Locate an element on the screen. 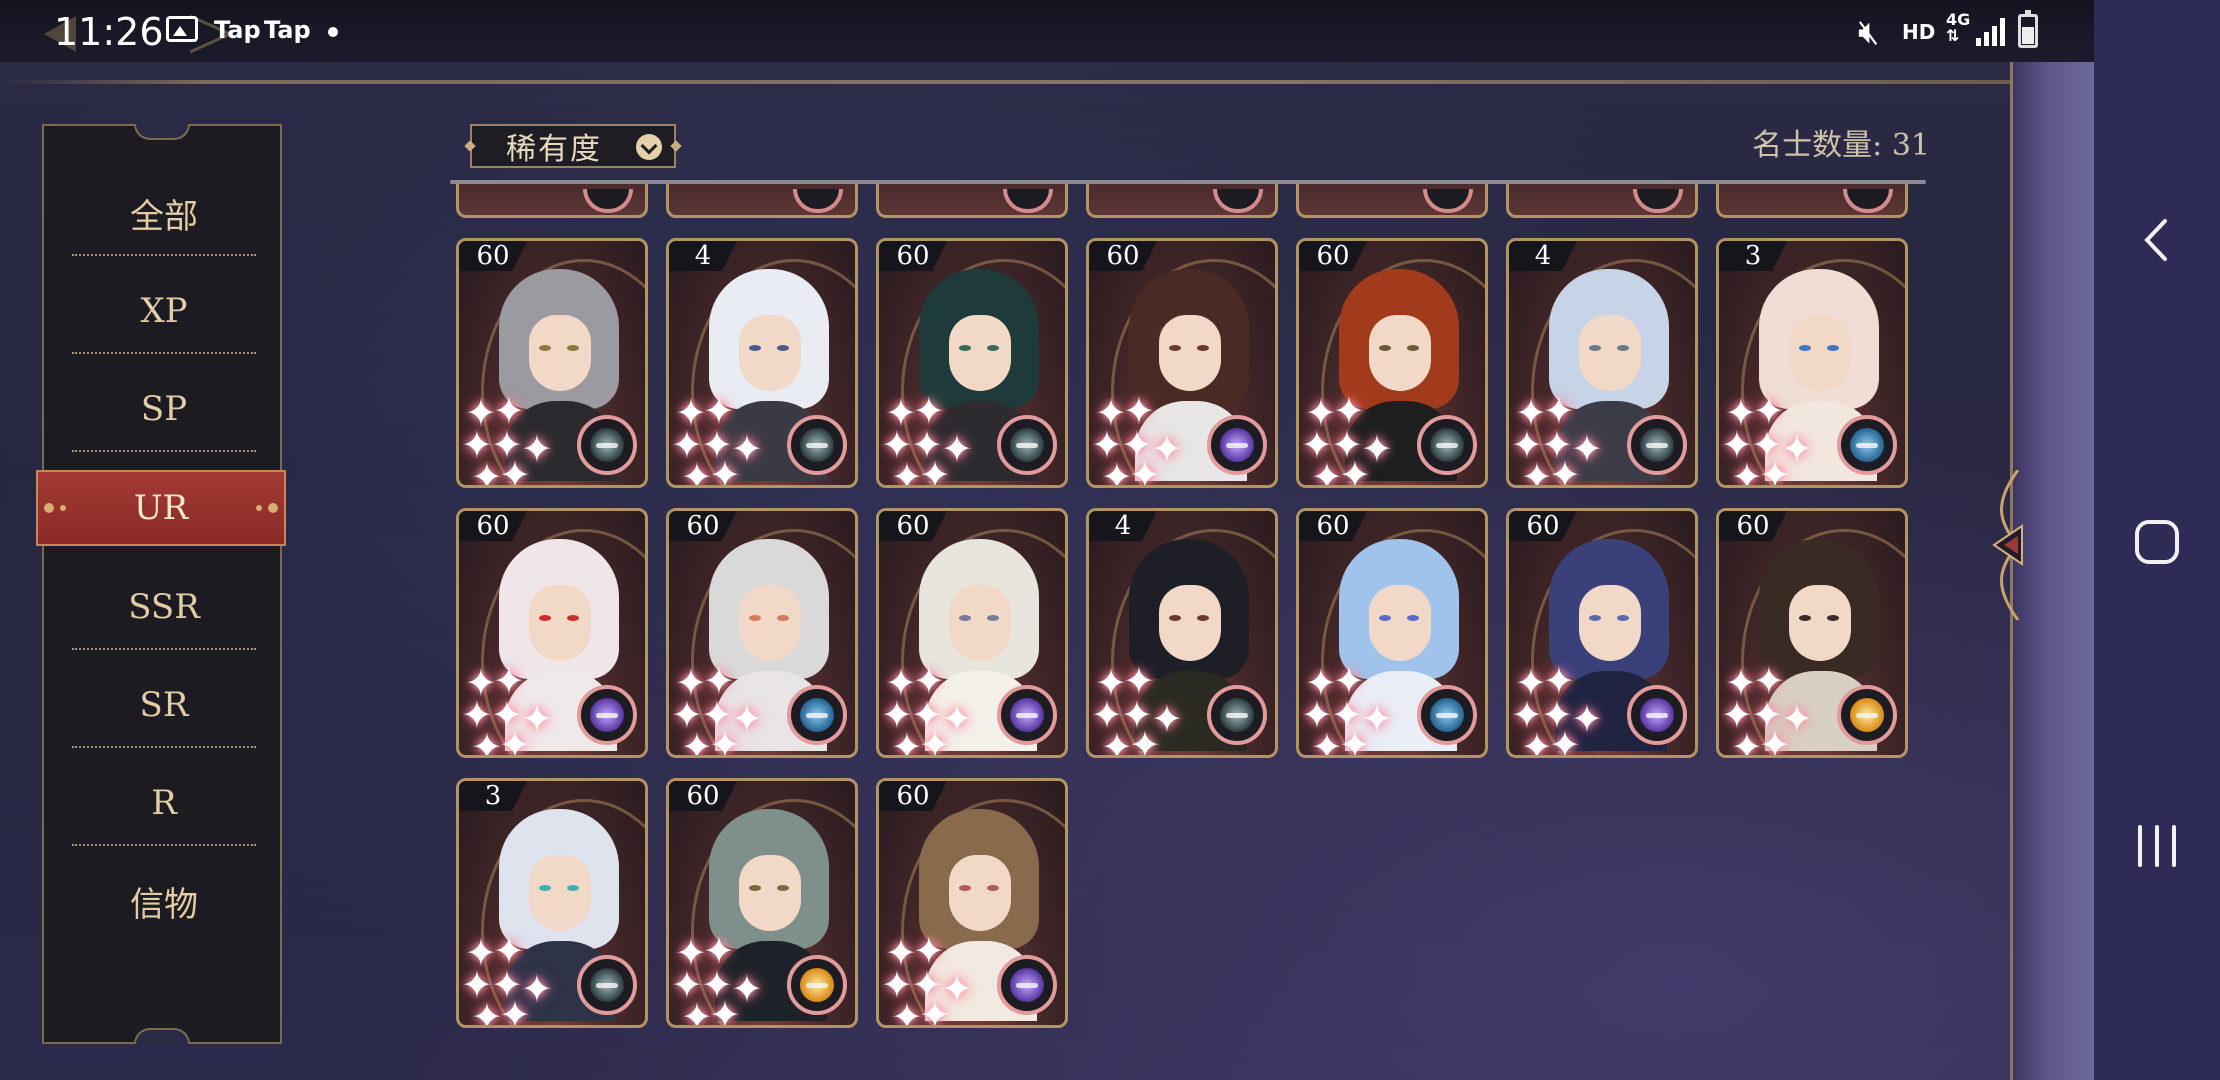  category-sp: SP is located at coordinates (164, 409).